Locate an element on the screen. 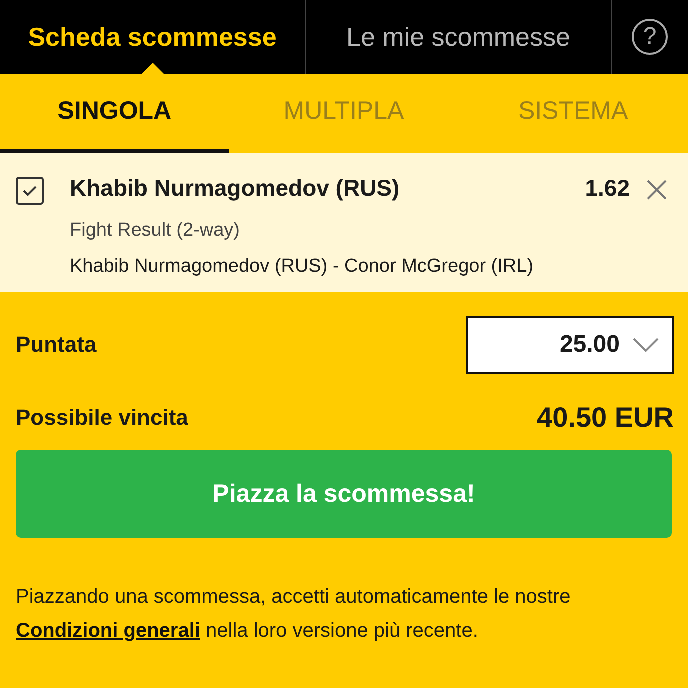  check-icon is located at coordinates (30, 191).